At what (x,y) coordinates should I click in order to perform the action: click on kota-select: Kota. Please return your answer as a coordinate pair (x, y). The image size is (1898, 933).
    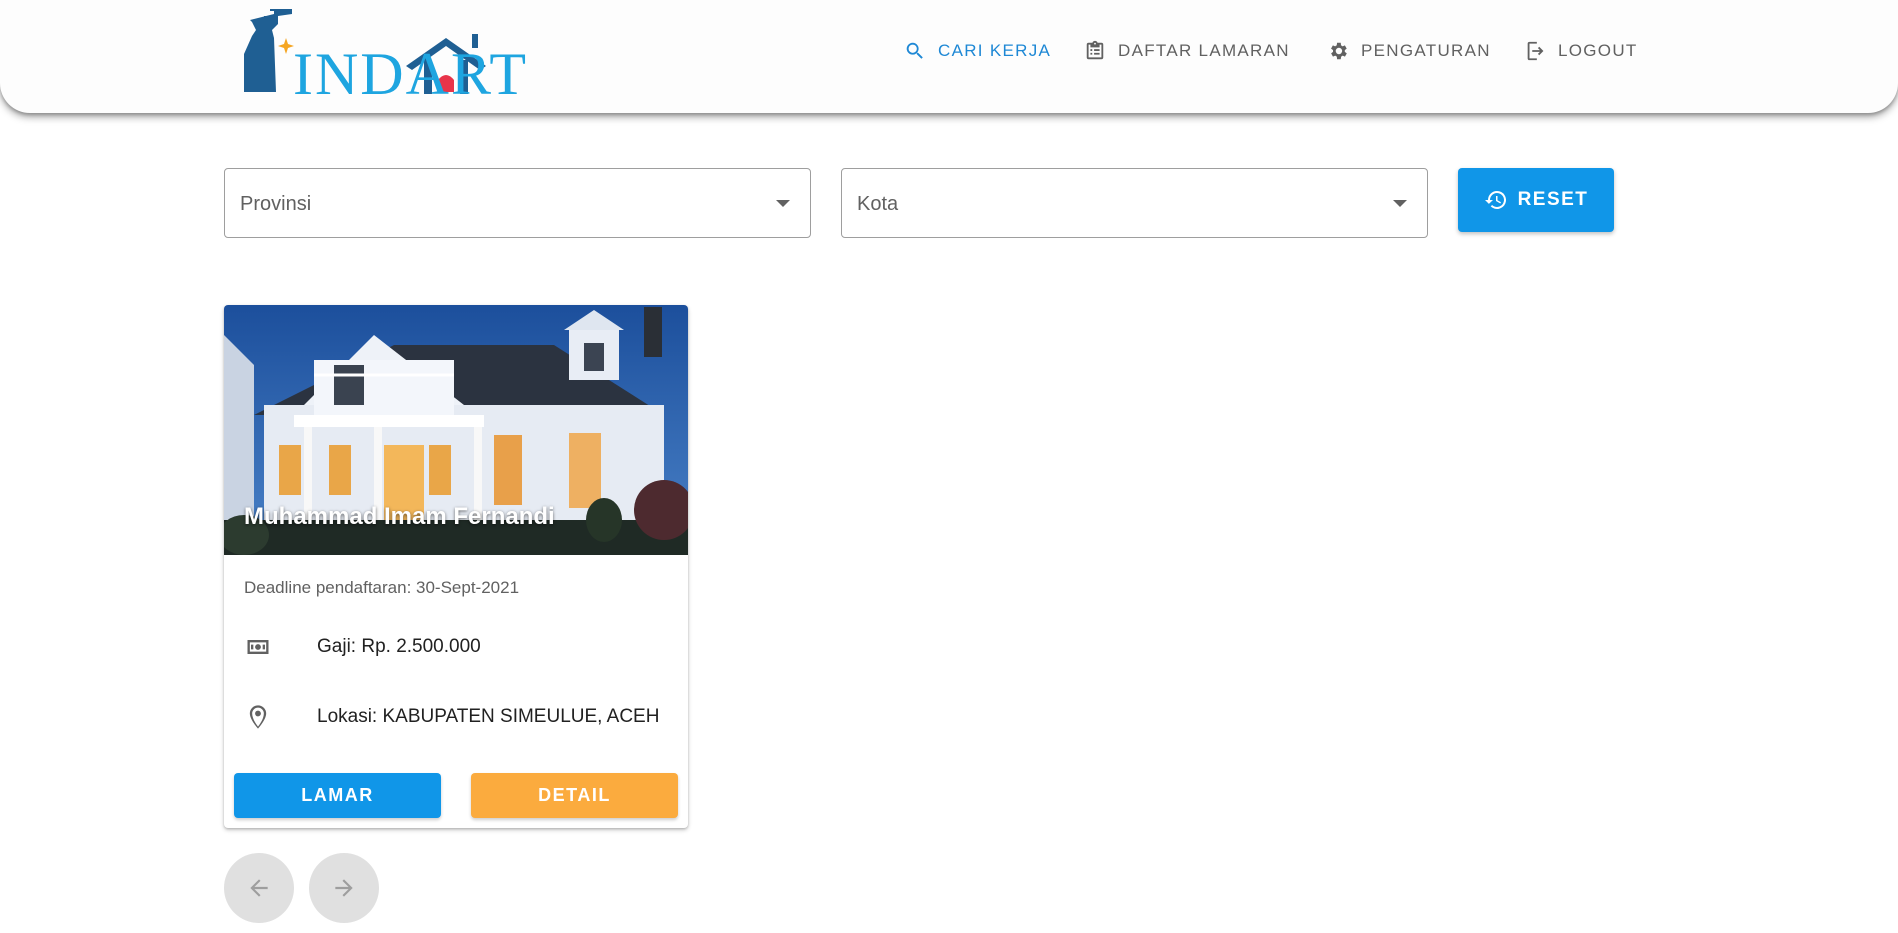
    Looking at the image, I should click on (1134, 203).